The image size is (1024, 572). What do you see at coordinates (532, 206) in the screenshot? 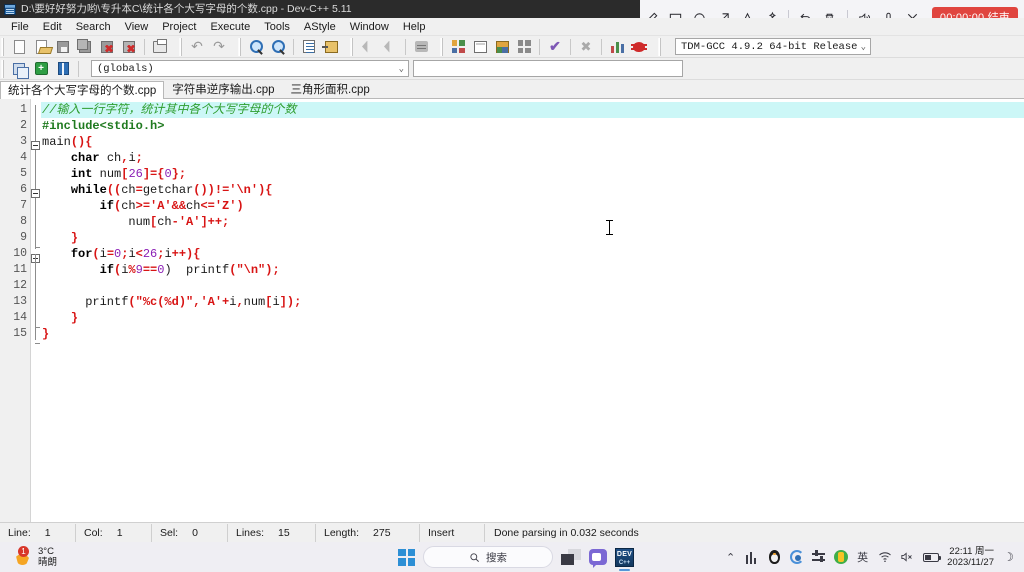
I see `code-line: if(ch>='A'&&ch<='Z')` at bounding box center [532, 206].